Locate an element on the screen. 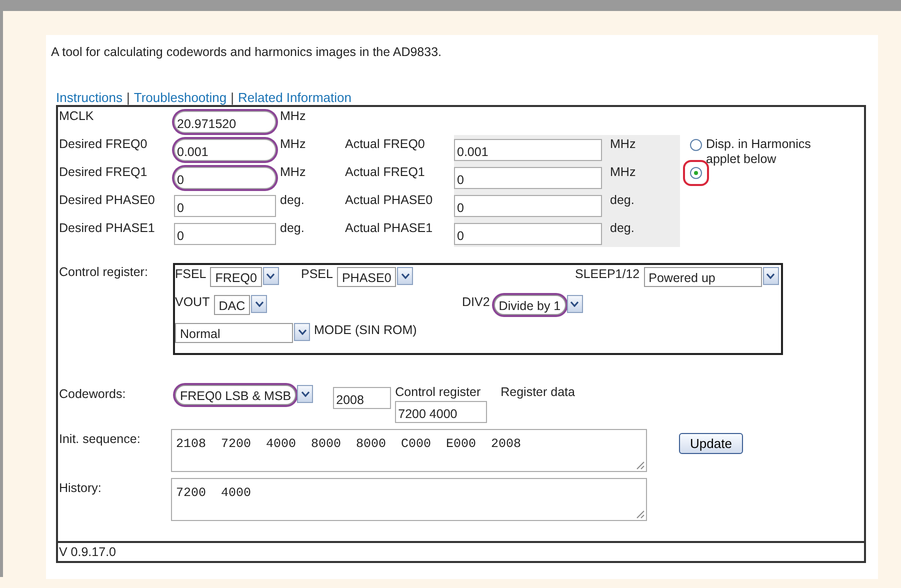  dropdown: FREQ0 LSB & MSB is located at coordinates (235, 395).